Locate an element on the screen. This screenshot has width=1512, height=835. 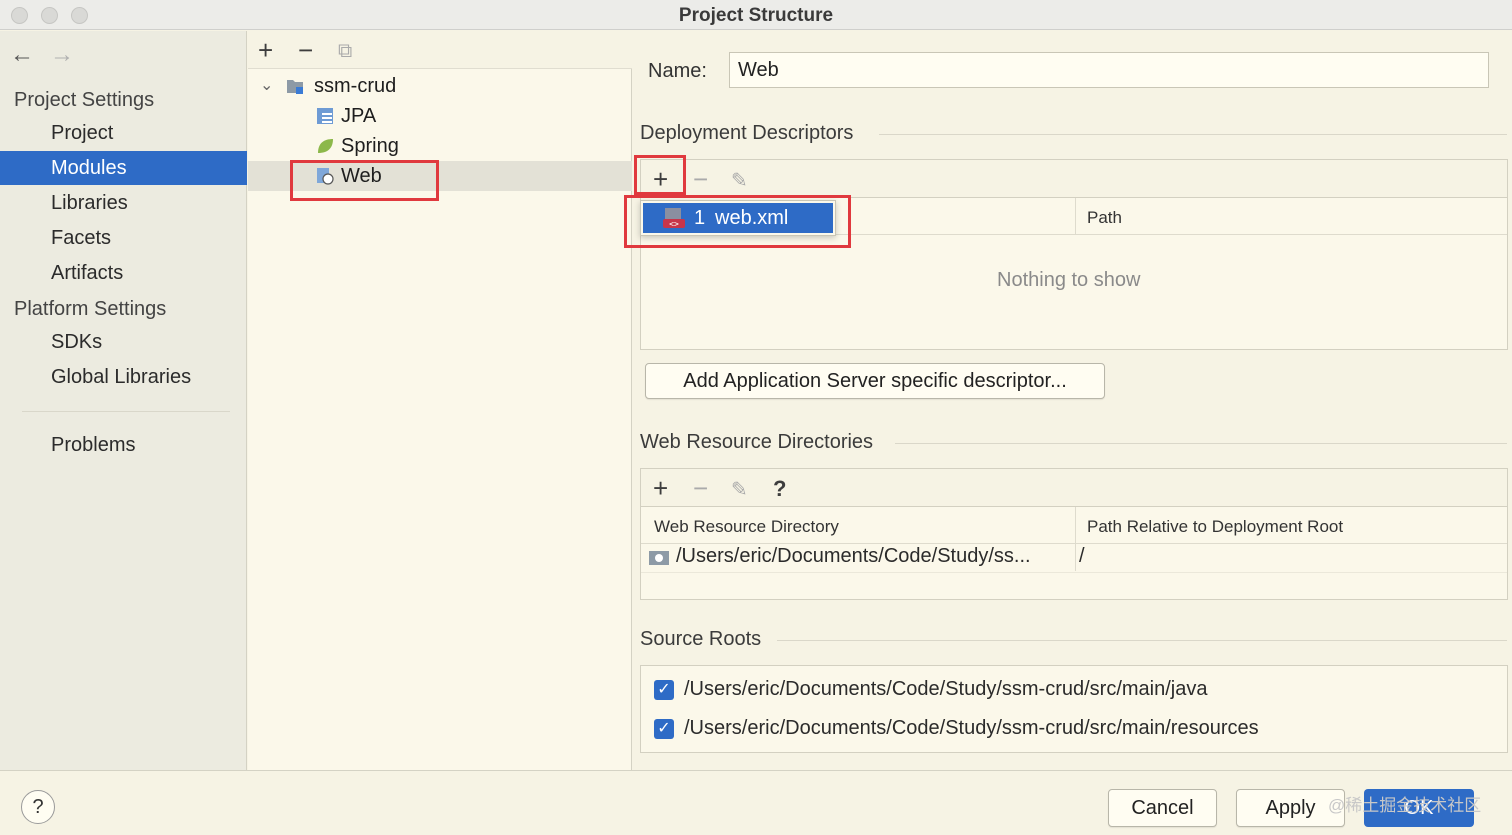
tree-label-jpa: JPA is located at coordinates (359, 116).